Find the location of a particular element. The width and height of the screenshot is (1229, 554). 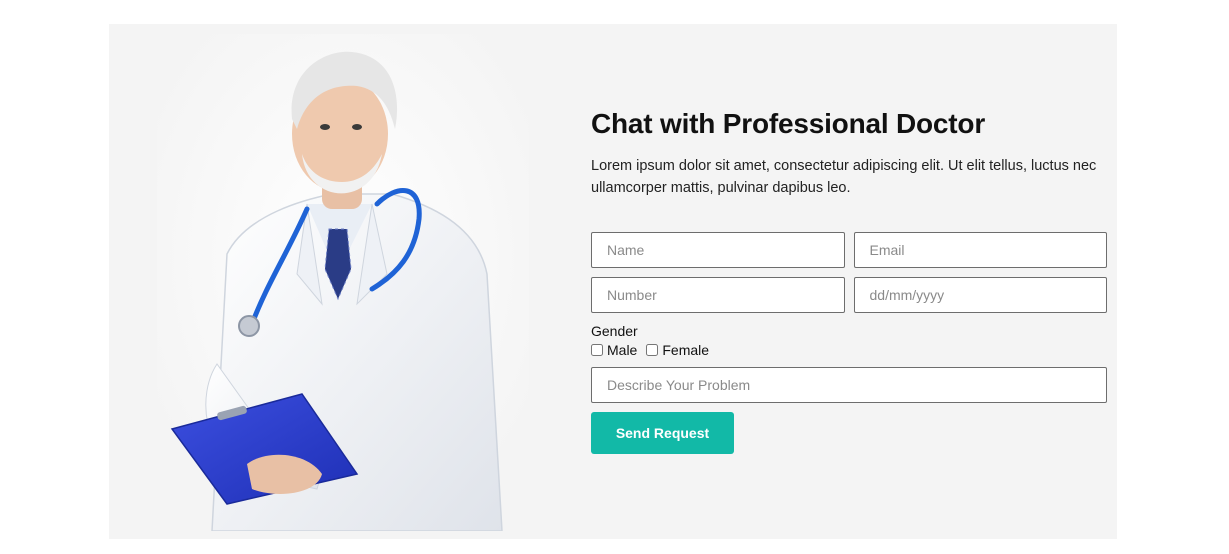

form-row-details is located at coordinates (849, 295).